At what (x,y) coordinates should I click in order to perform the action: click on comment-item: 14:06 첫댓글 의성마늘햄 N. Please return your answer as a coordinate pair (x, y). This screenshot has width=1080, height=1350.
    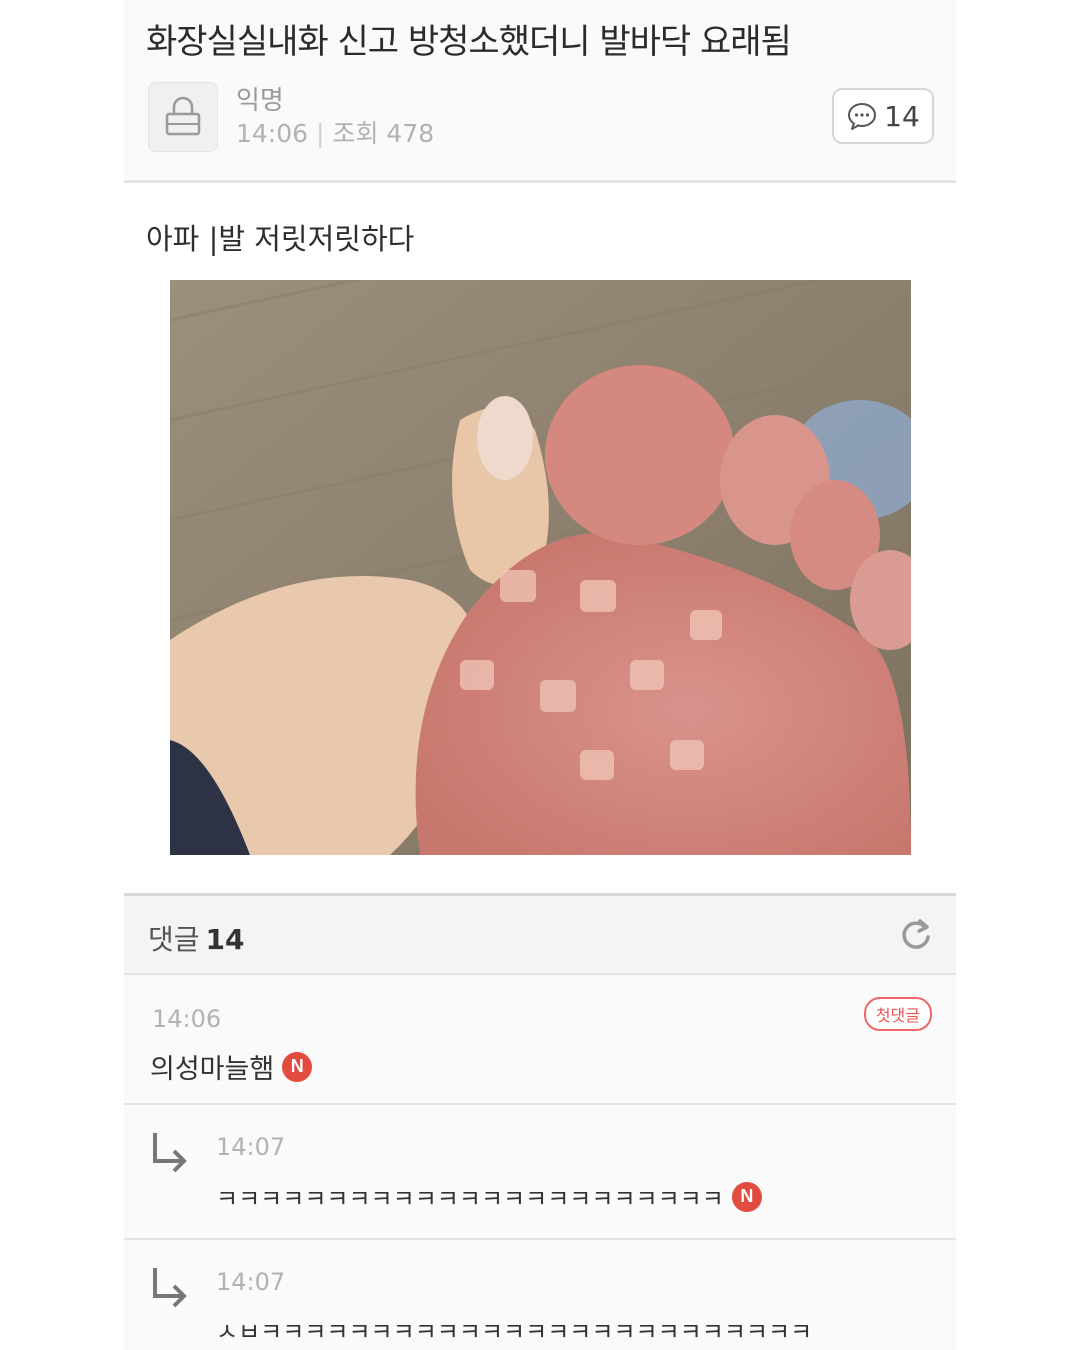
    Looking at the image, I should click on (540, 1040).